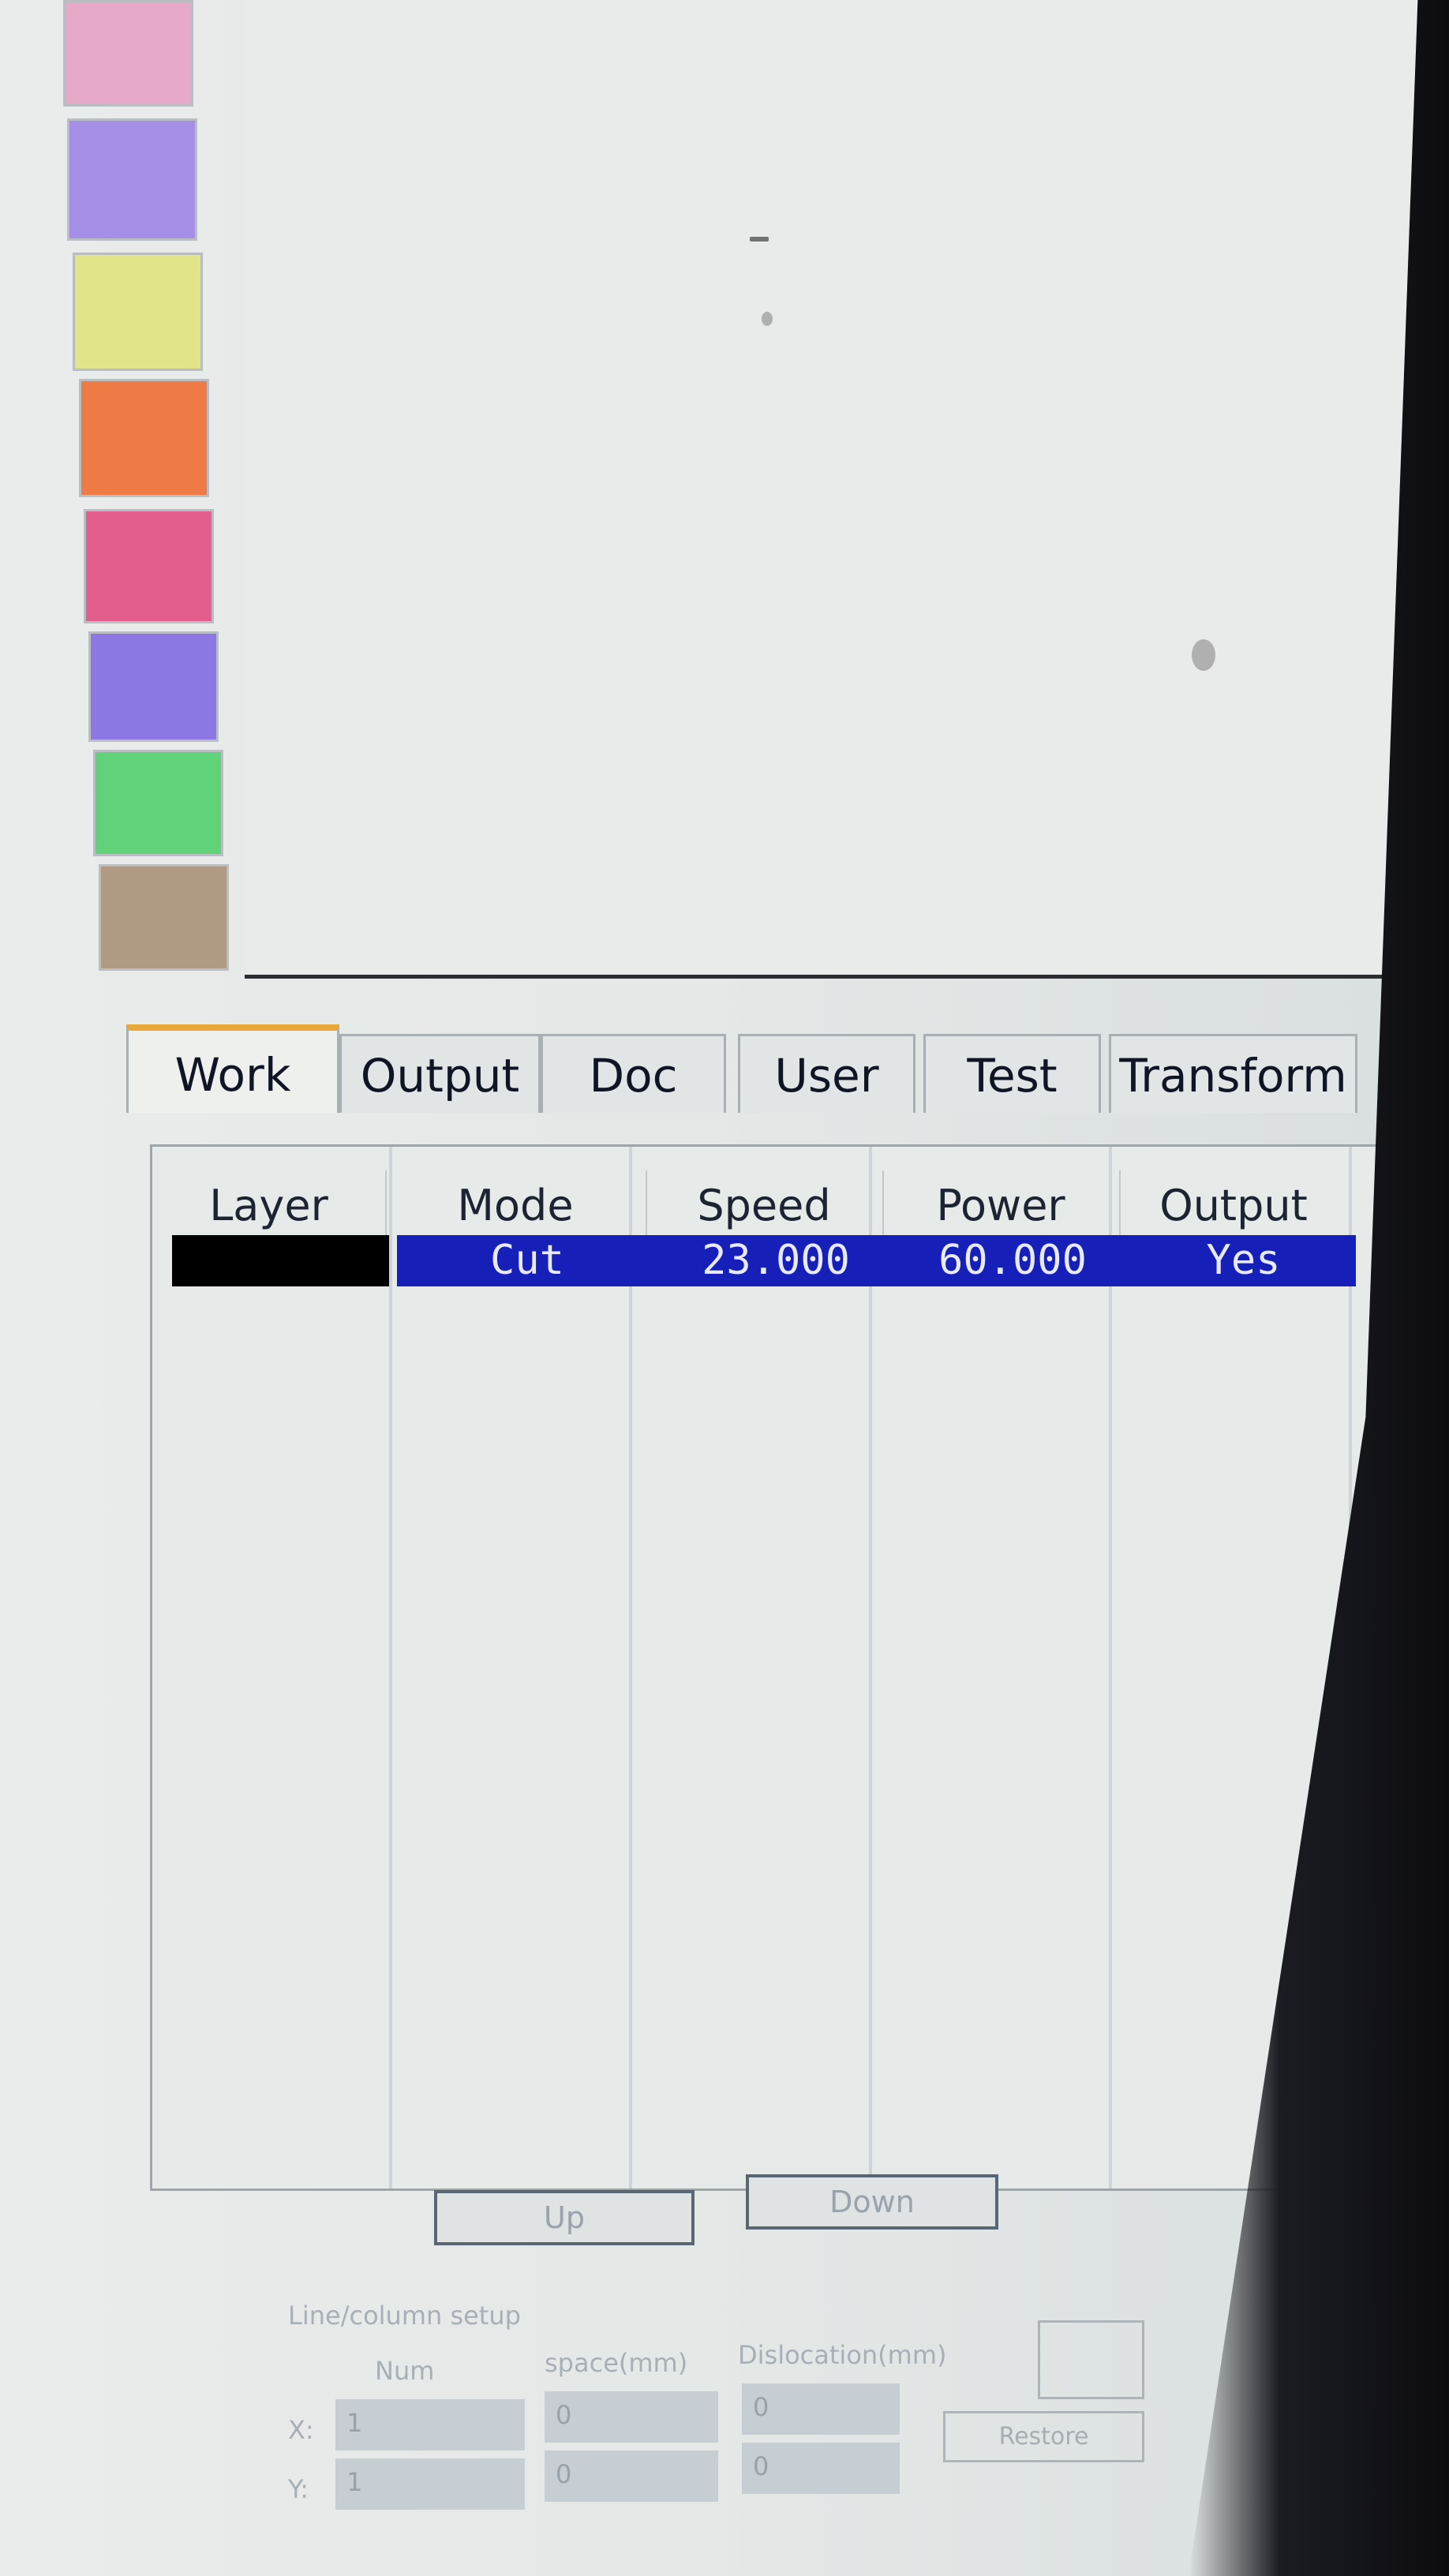  Describe the element at coordinates (826, 1073) in the screenshot. I see `tab-user: User` at that location.